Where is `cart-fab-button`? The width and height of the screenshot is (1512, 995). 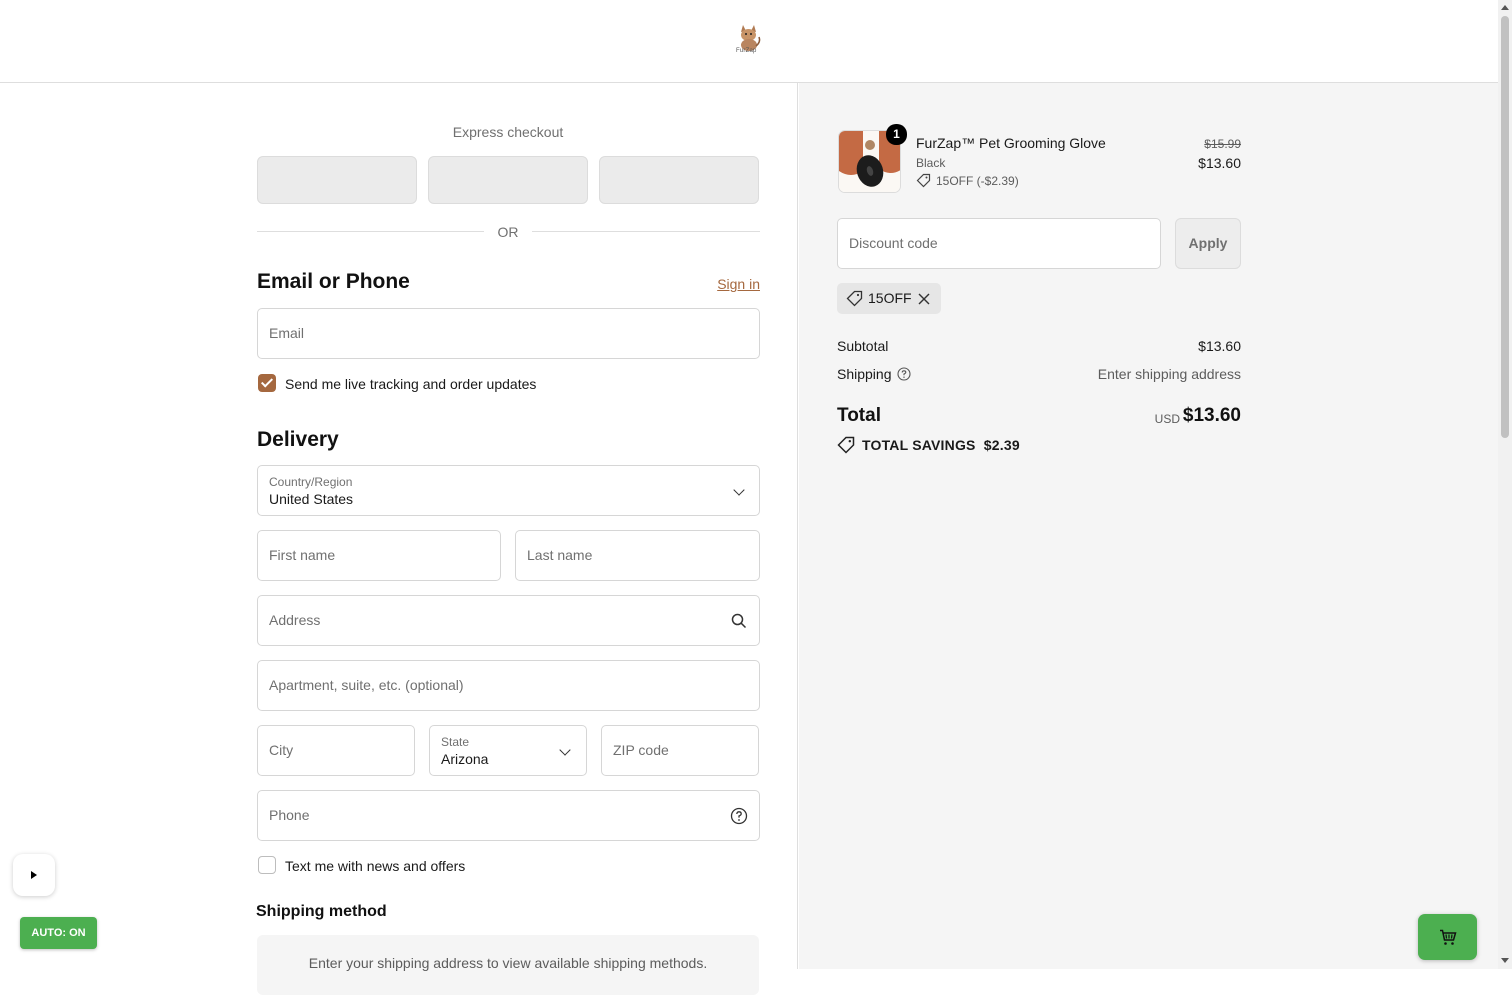 cart-fab-button is located at coordinates (1447, 937).